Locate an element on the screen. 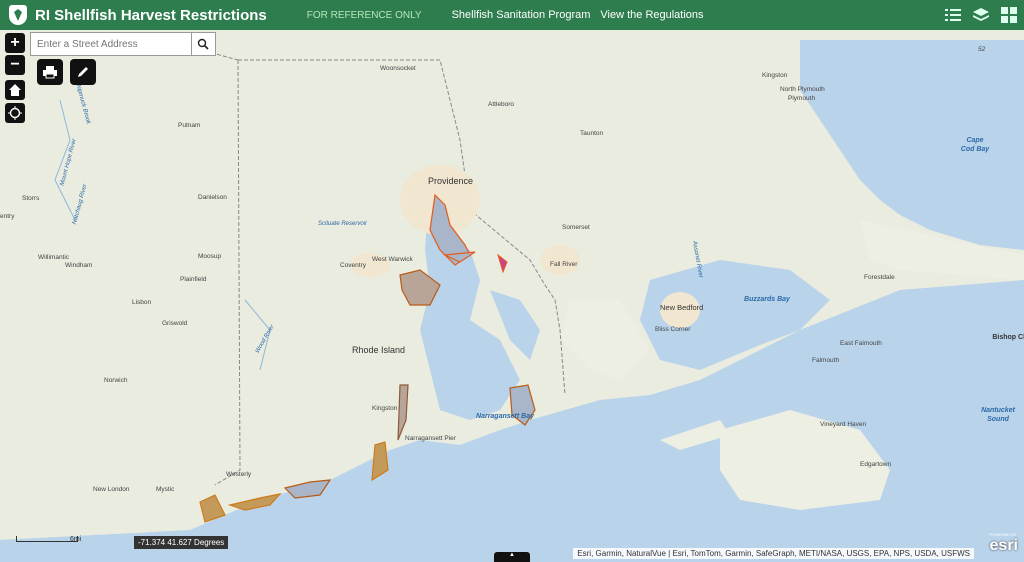 This screenshot has width=1024, height=562. coordinate-readout: -71.374 41.627 Degrees is located at coordinates (181, 542).